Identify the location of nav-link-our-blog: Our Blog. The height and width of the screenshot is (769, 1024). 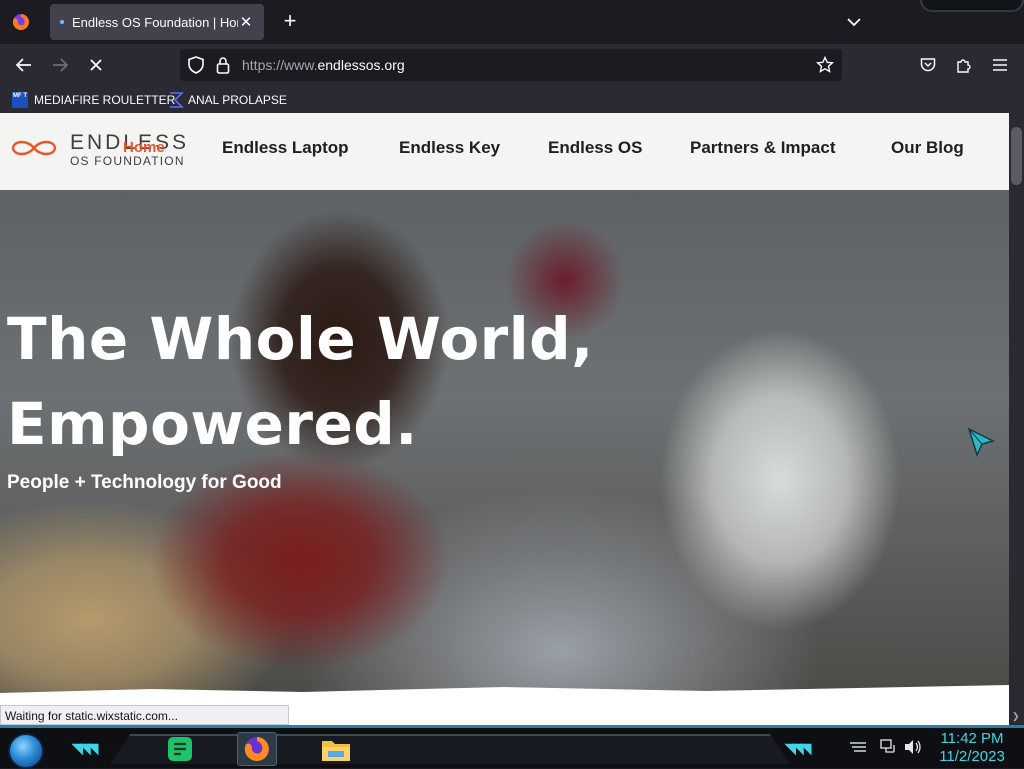
(927, 148).